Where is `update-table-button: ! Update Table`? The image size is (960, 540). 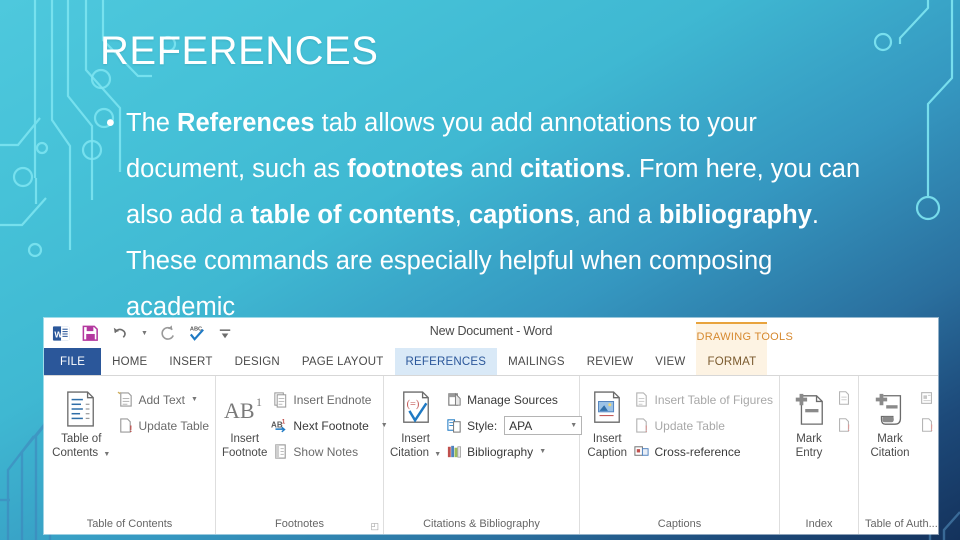 update-table-button: ! Update Table is located at coordinates (163, 425).